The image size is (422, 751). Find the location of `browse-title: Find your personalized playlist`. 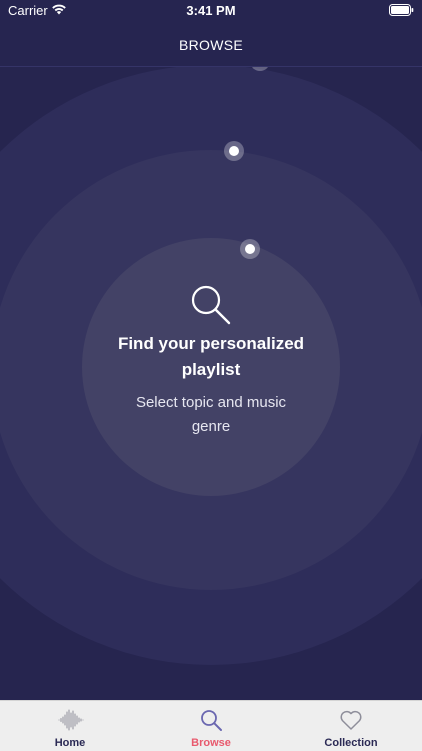

browse-title: Find your personalized playlist is located at coordinates (211, 356).